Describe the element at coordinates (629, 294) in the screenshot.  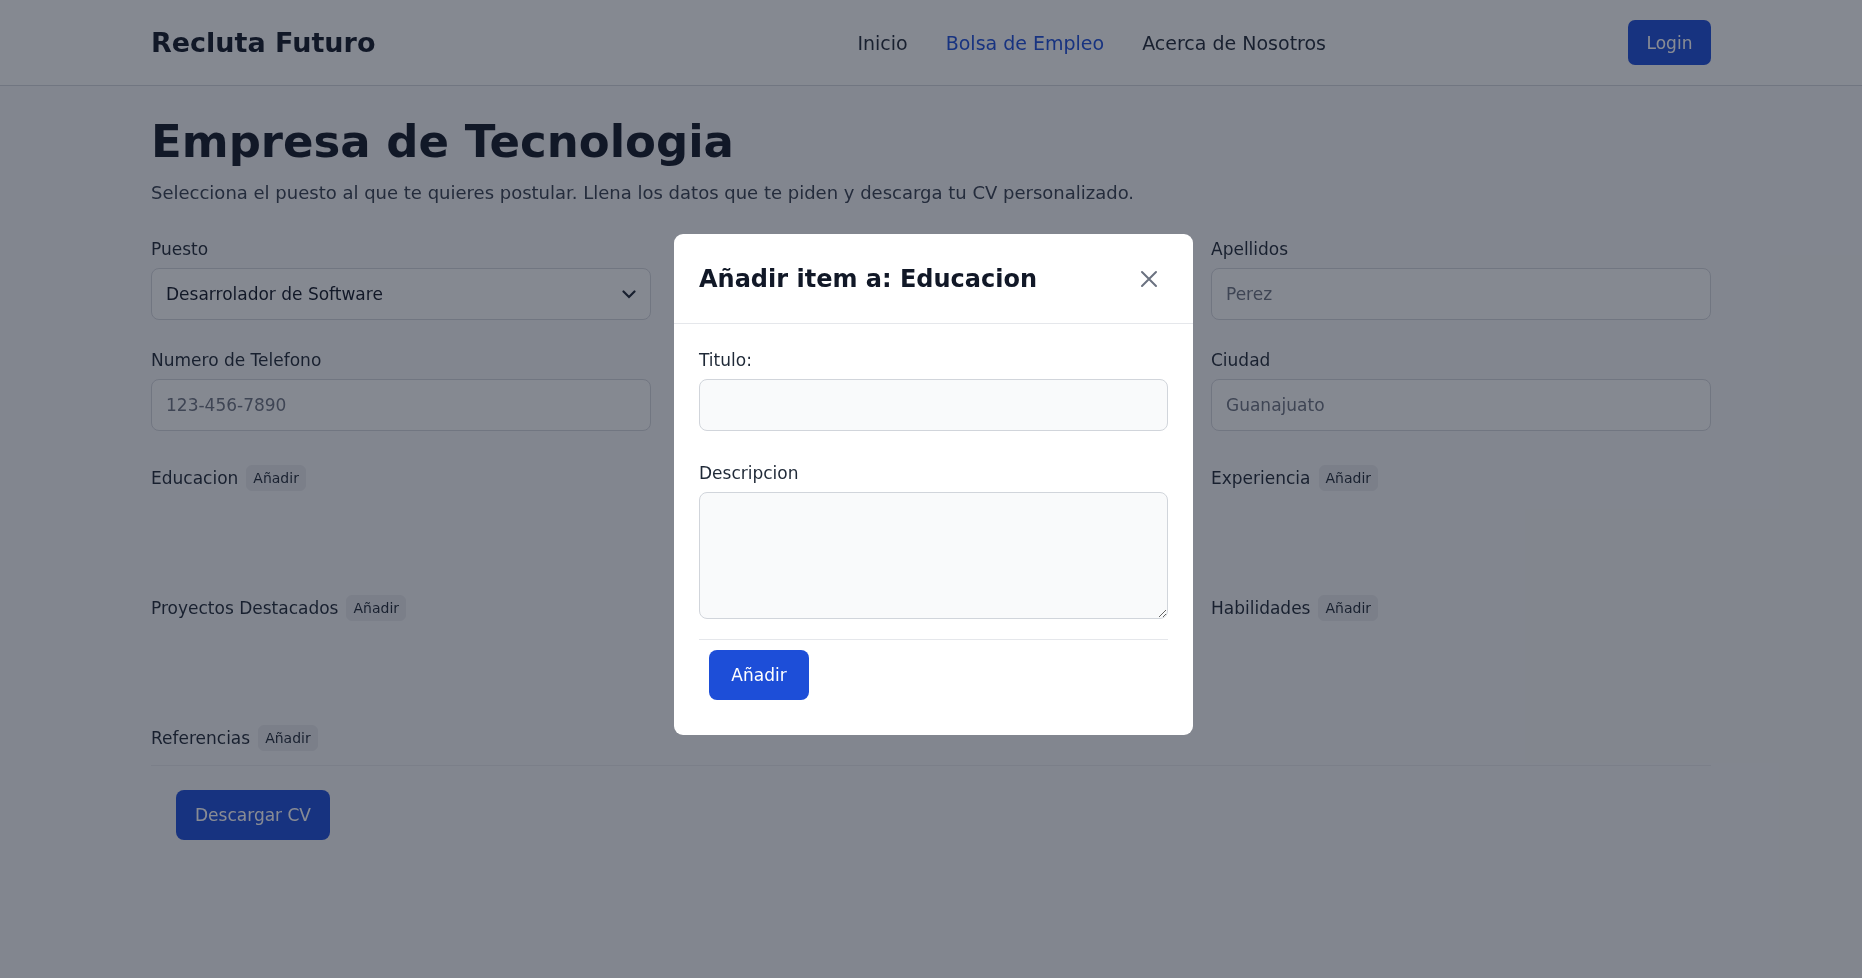
I see `chevron-down-icon` at that location.